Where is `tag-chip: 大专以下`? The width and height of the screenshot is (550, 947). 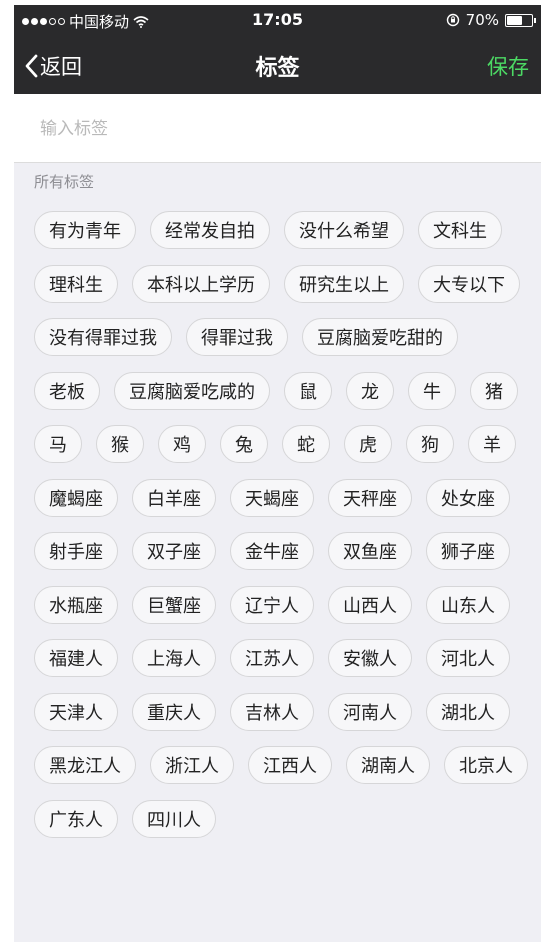
tag-chip: 大专以下 is located at coordinates (469, 283).